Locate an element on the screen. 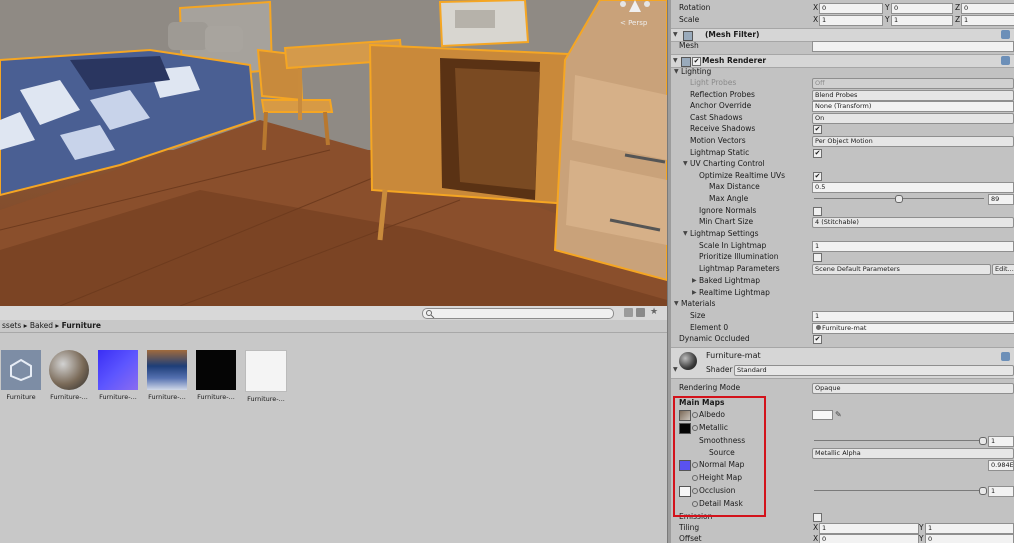 This screenshot has width=1014, height=543. favorite-star-icon: ★ is located at coordinates (654, 312).